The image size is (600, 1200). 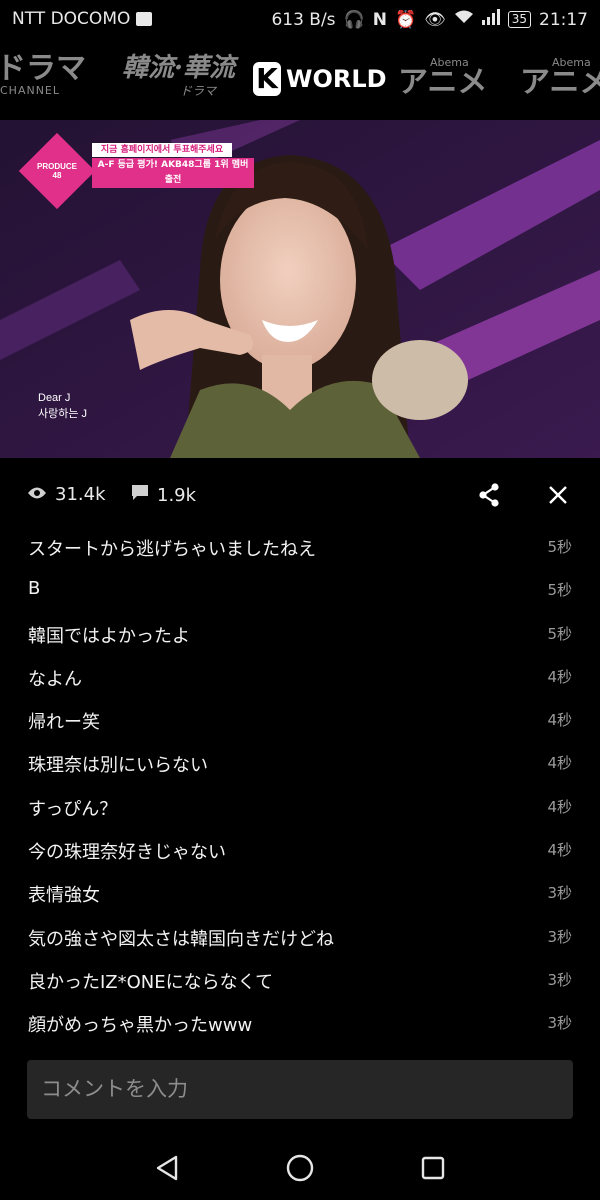 I want to click on recents-button, so click(x=433, y=1168).